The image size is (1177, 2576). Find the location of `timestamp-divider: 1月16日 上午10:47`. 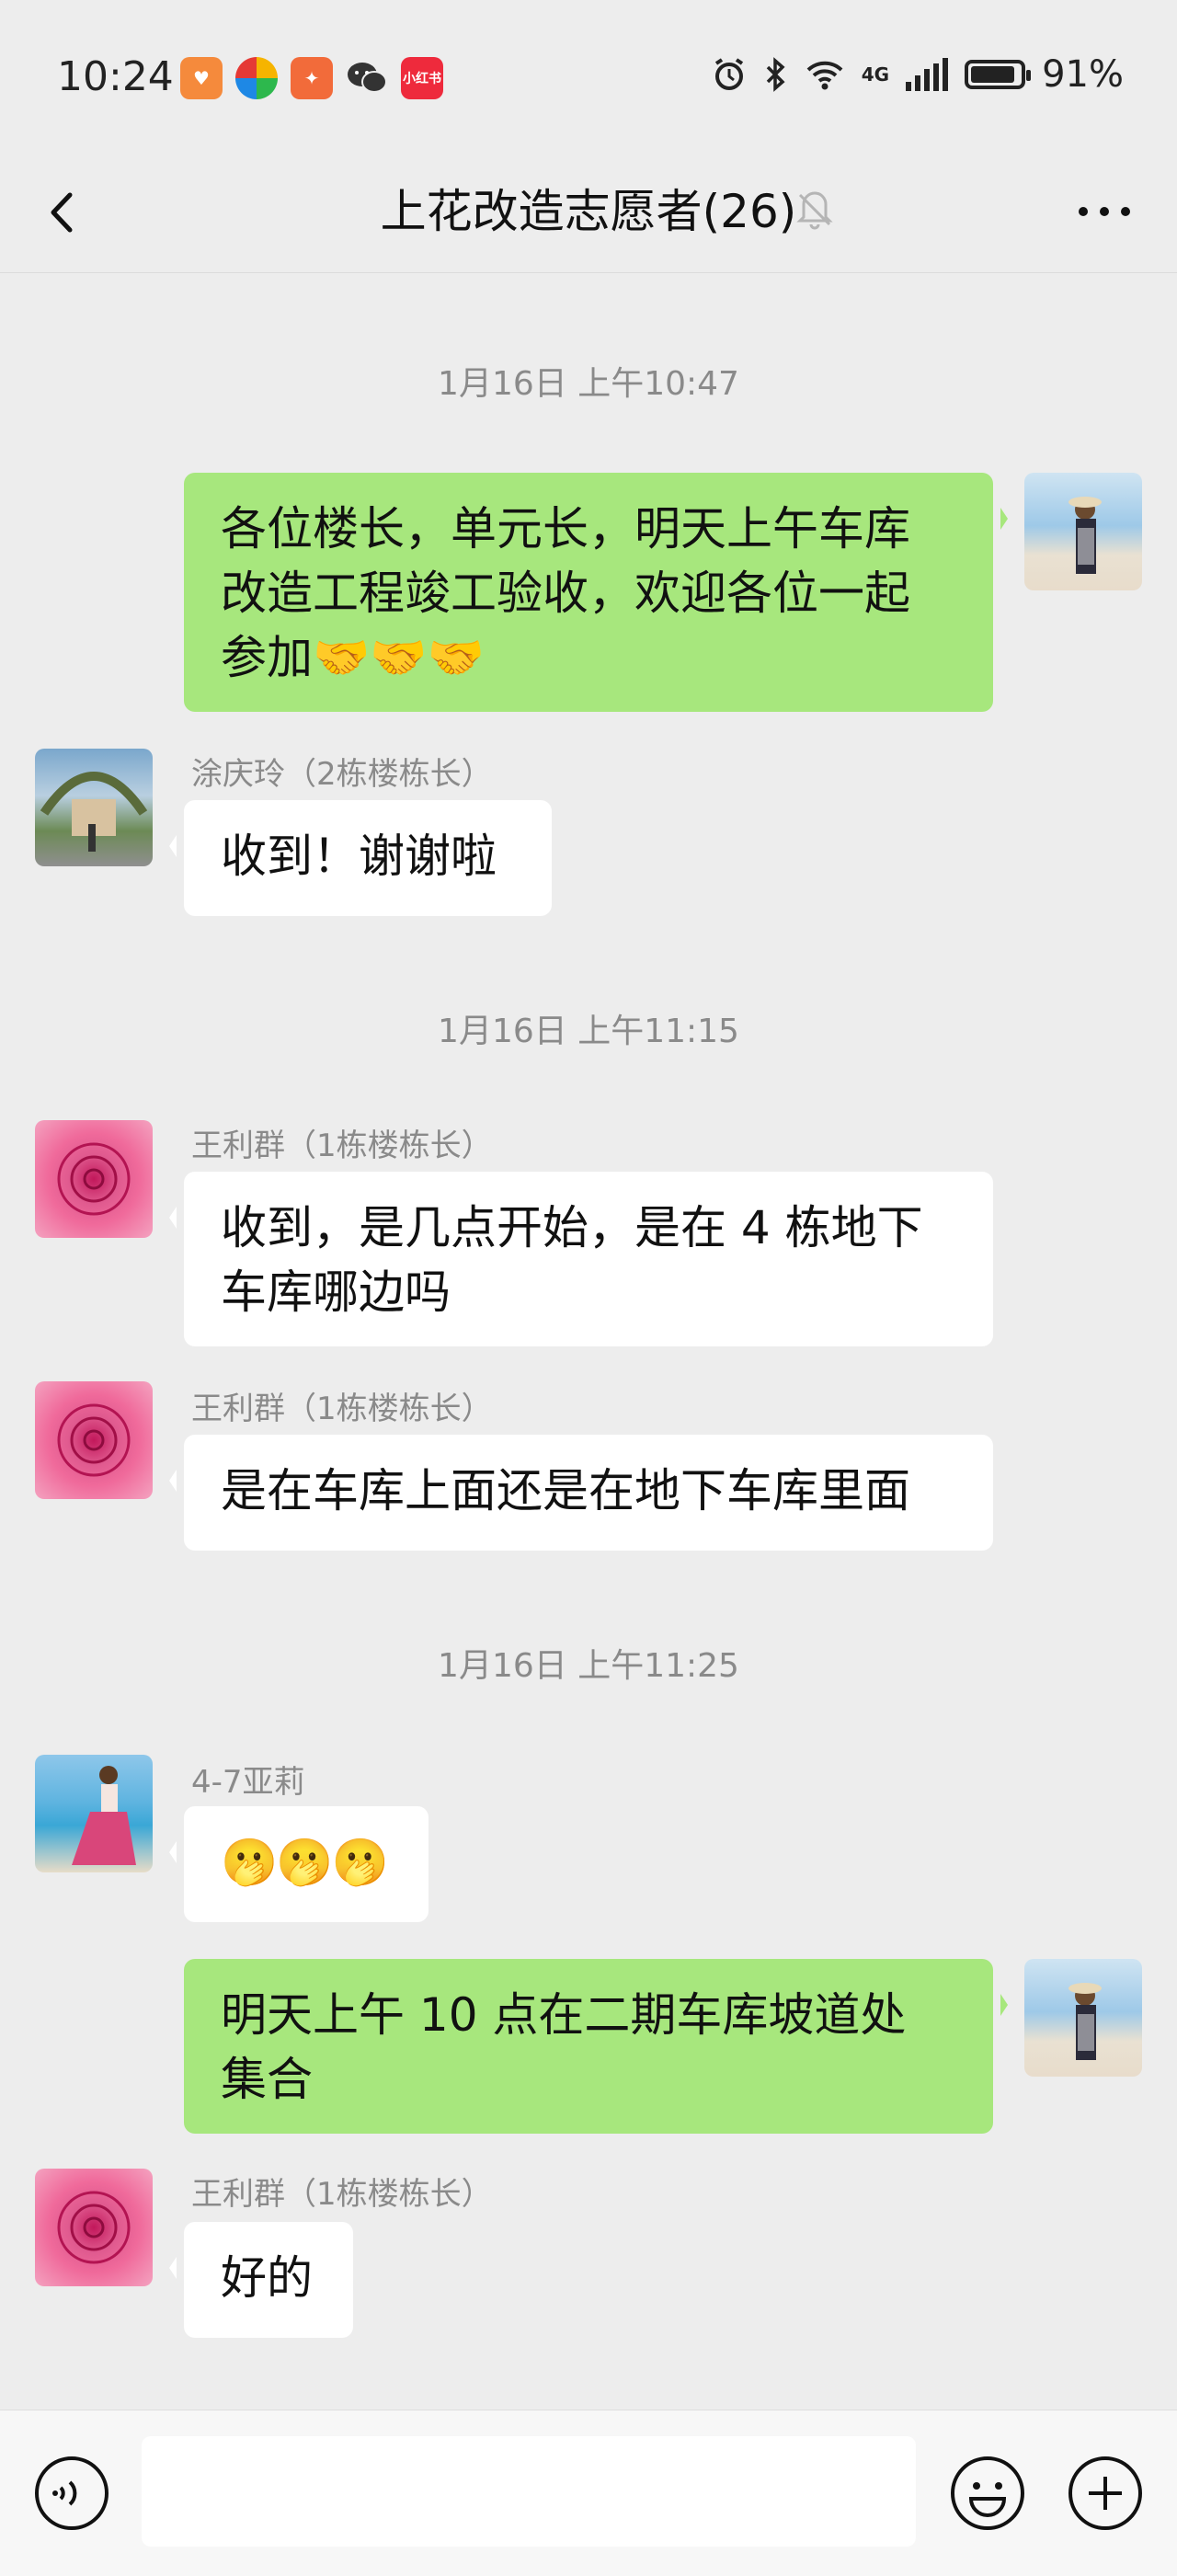

timestamp-divider: 1月16日 上午10:47 is located at coordinates (588, 384).